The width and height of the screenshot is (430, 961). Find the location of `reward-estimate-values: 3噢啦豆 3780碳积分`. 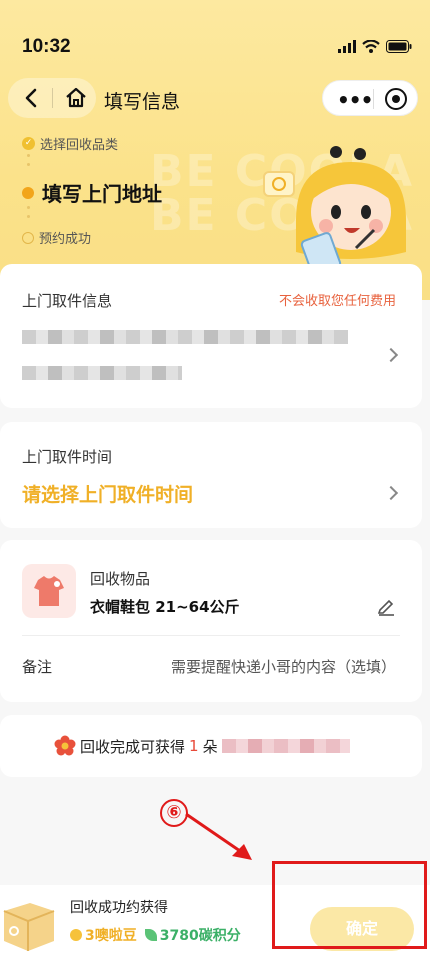

reward-estimate-values: 3噢啦豆 3780碳积分 is located at coordinates (155, 935).